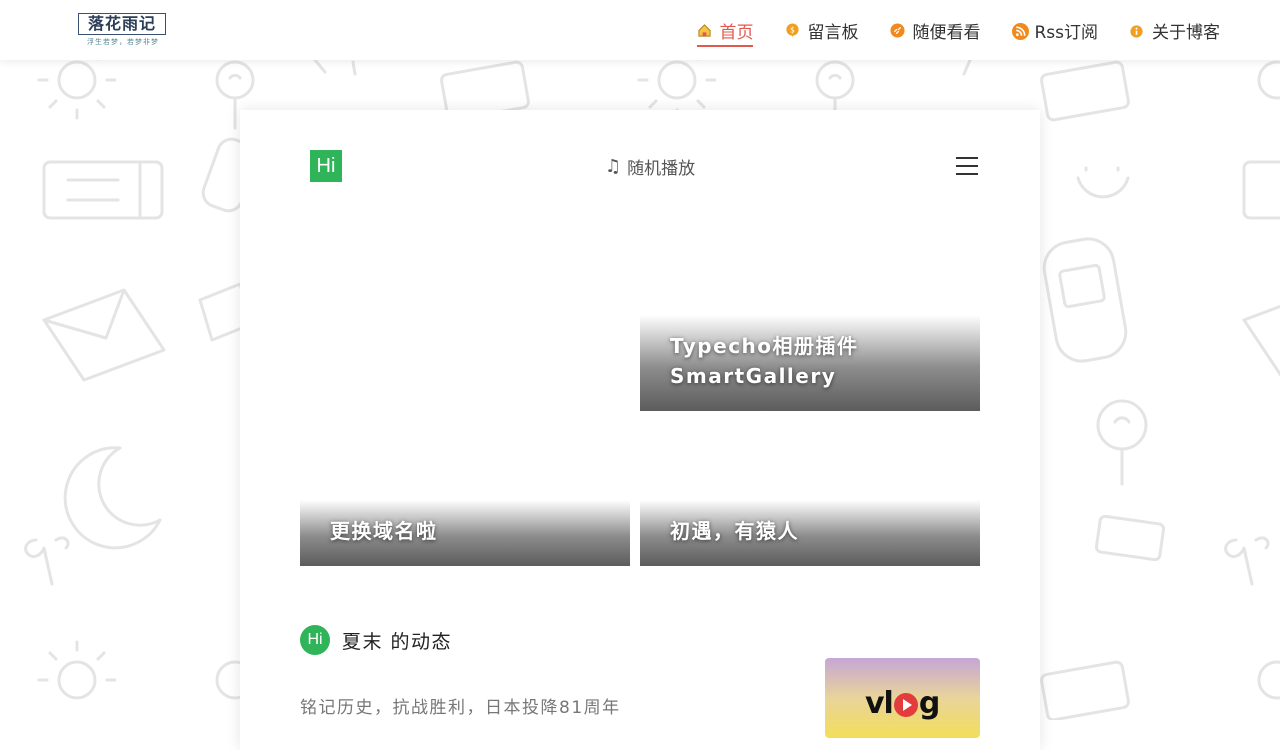  I want to click on hamburger-menu-icon, so click(967, 166).